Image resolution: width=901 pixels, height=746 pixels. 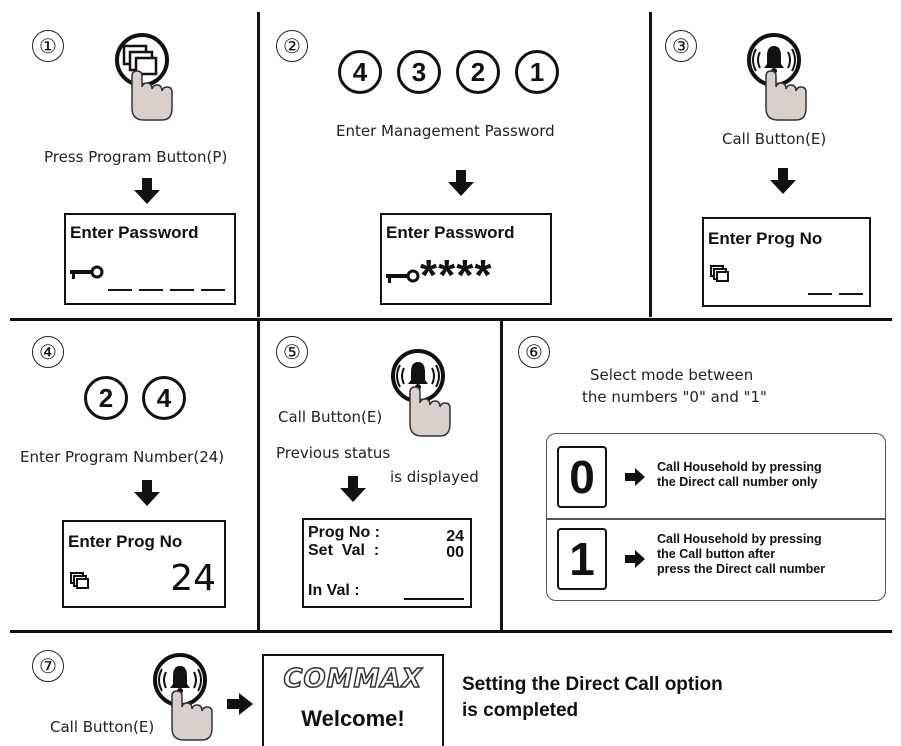 What do you see at coordinates (434, 599) in the screenshot?
I see `in-val-blank` at bounding box center [434, 599].